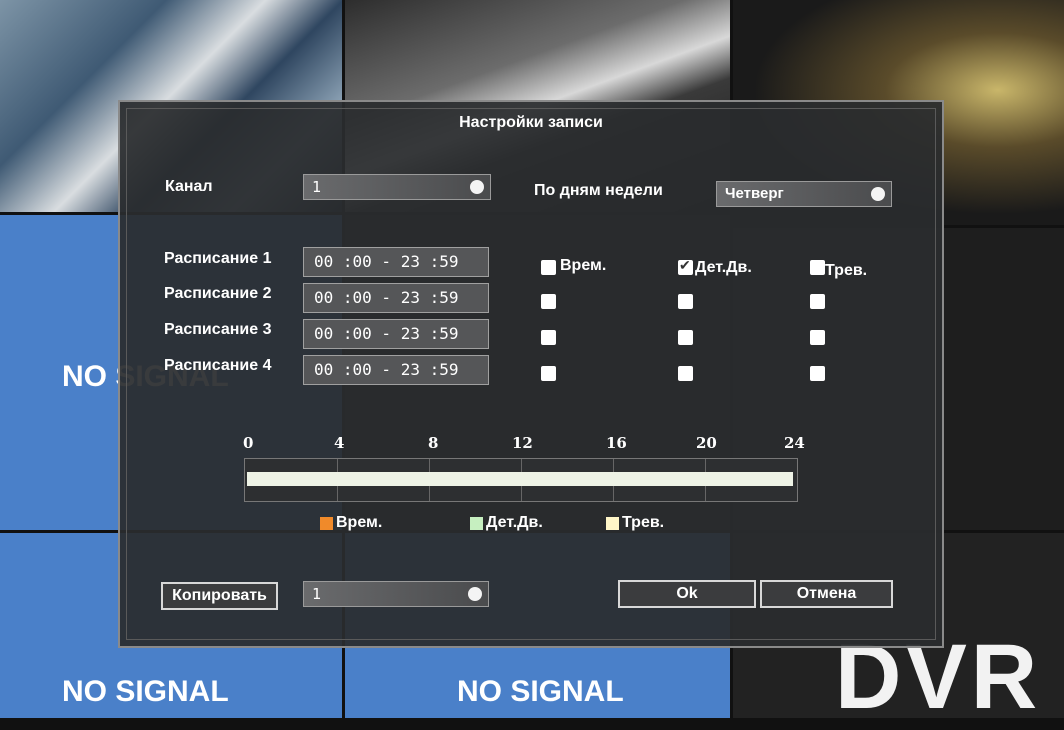  What do you see at coordinates (723, 267) in the screenshot?
I see `check-header-motion: Дет.Дв.` at bounding box center [723, 267].